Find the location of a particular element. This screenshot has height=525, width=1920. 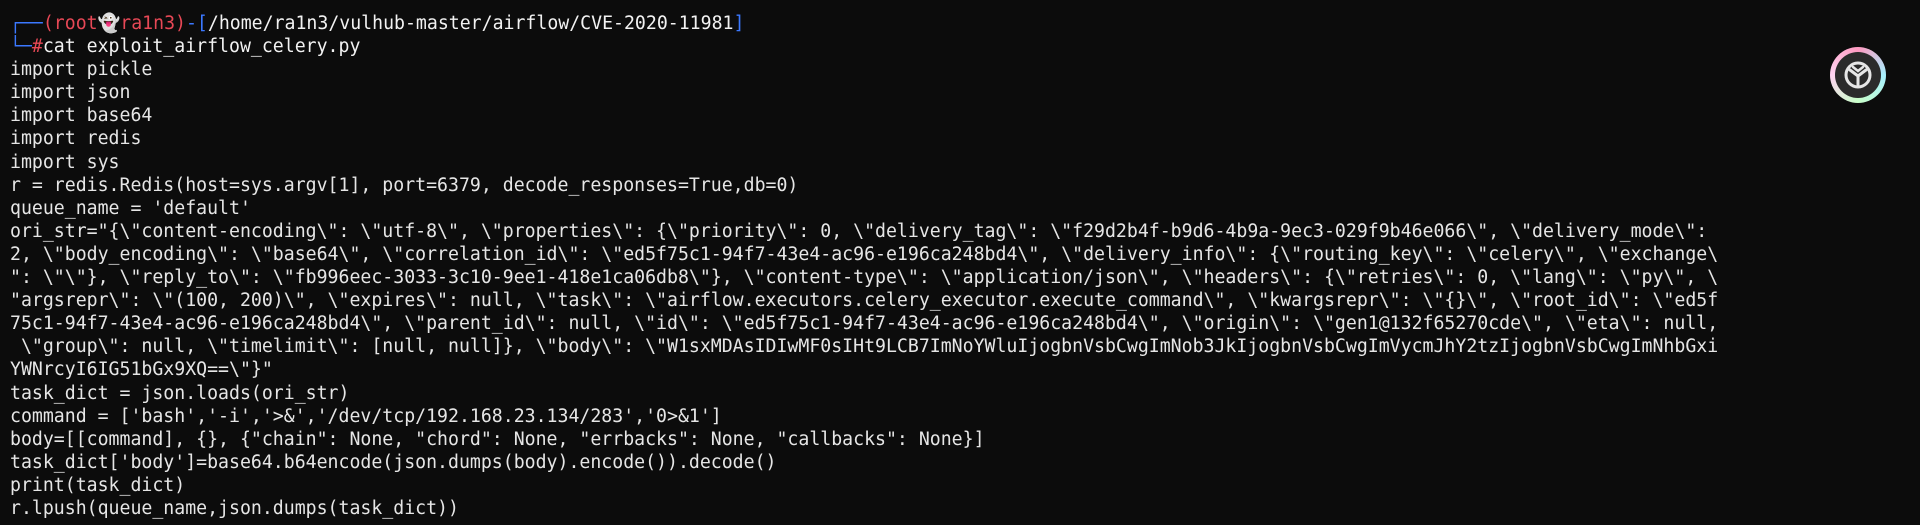

code-line: import redis is located at coordinates (76, 139).